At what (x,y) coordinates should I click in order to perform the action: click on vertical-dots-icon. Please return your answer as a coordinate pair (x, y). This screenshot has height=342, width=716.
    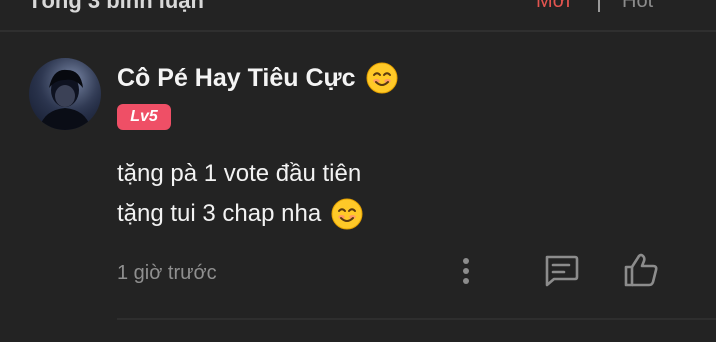
    Looking at the image, I should click on (466, 271).